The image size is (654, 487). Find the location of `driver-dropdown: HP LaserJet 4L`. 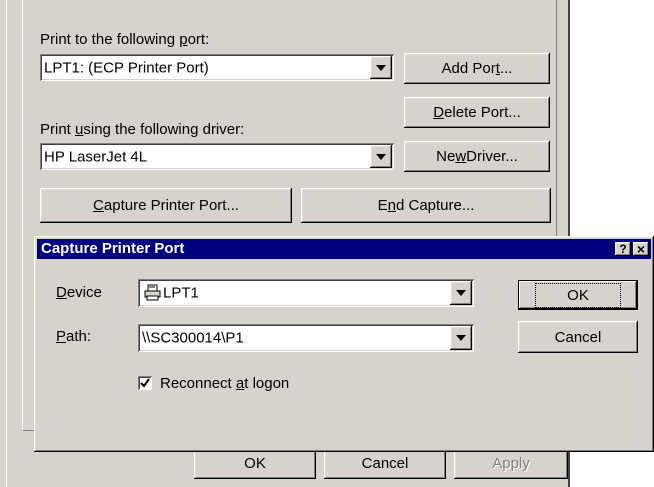

driver-dropdown: HP LaserJet 4L is located at coordinates (217, 156).